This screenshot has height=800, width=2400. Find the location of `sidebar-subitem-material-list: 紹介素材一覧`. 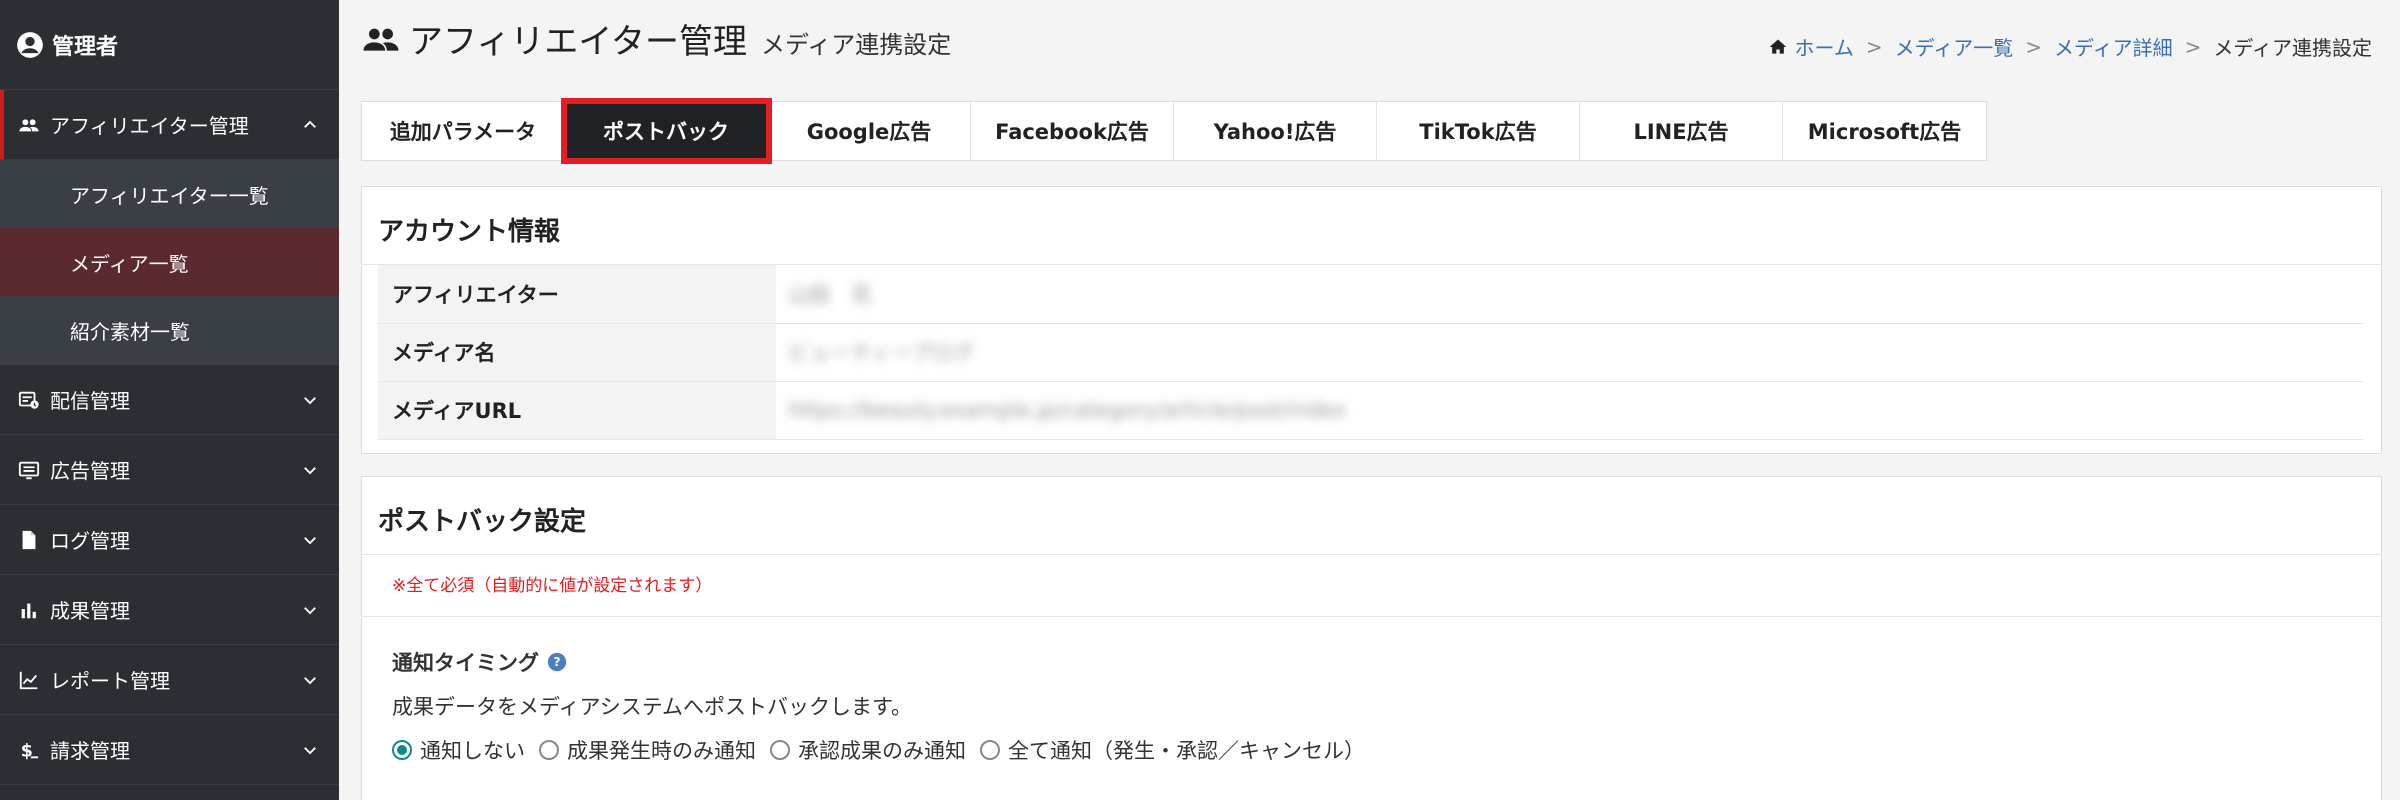

sidebar-subitem-material-list: 紹介素材一覧 is located at coordinates (169, 330).